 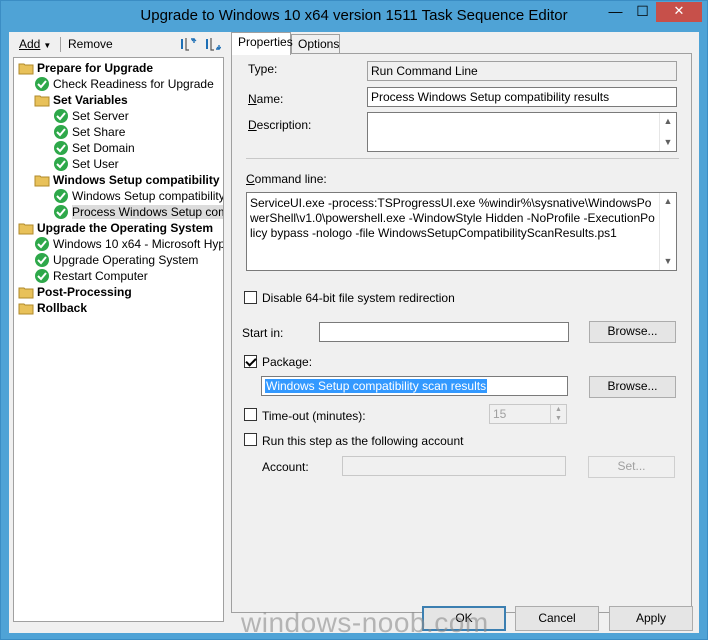 What do you see at coordinates (358, 298) in the screenshot?
I see `disable-64bit-label: Disable 64-bit file system redirection` at bounding box center [358, 298].